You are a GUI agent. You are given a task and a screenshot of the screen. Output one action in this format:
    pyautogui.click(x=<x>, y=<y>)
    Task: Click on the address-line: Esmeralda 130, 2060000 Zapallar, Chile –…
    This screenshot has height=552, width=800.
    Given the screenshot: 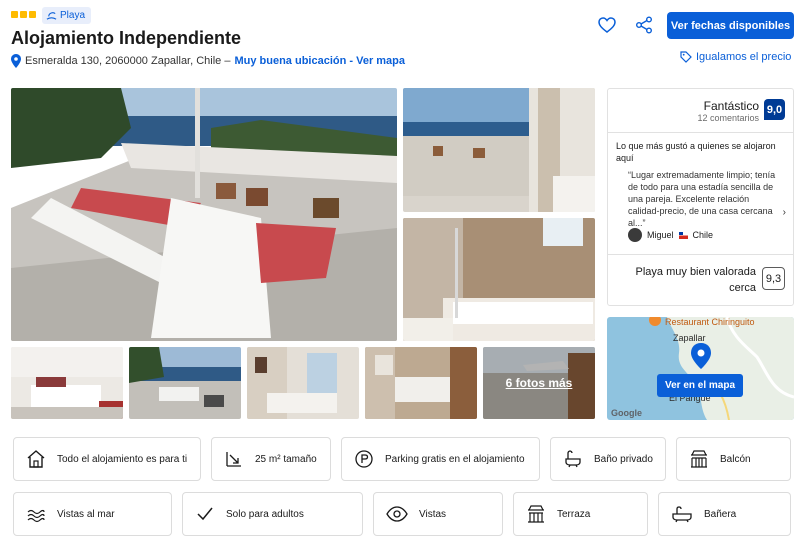 What is the action you would take?
    pyautogui.click(x=208, y=61)
    